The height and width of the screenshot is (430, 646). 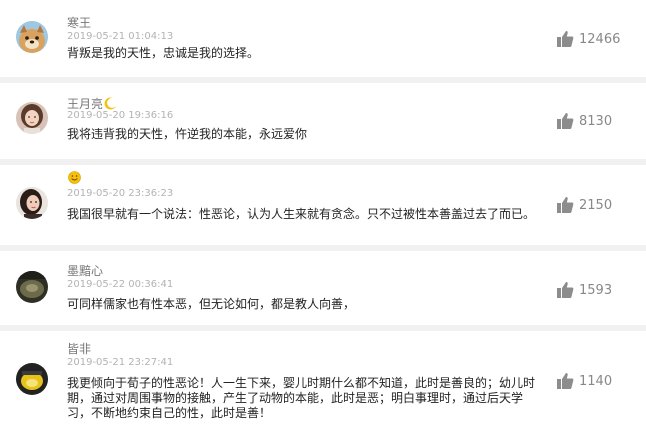 What do you see at coordinates (120, 36) in the screenshot?
I see `timestamp: 2019-05-21 01:04:13` at bounding box center [120, 36].